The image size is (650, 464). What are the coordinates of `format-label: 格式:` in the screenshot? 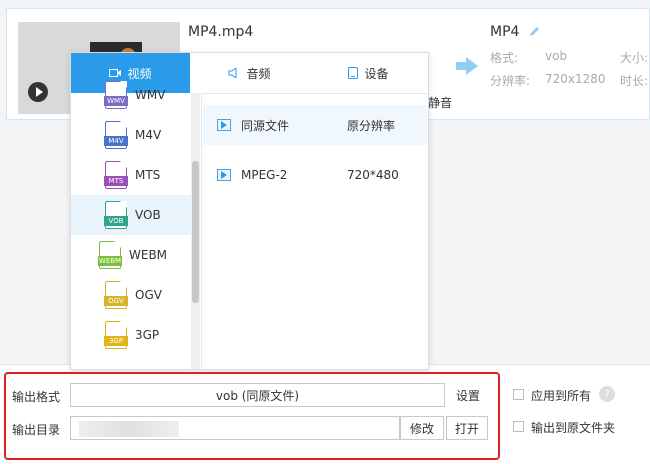 It's located at (504, 58).